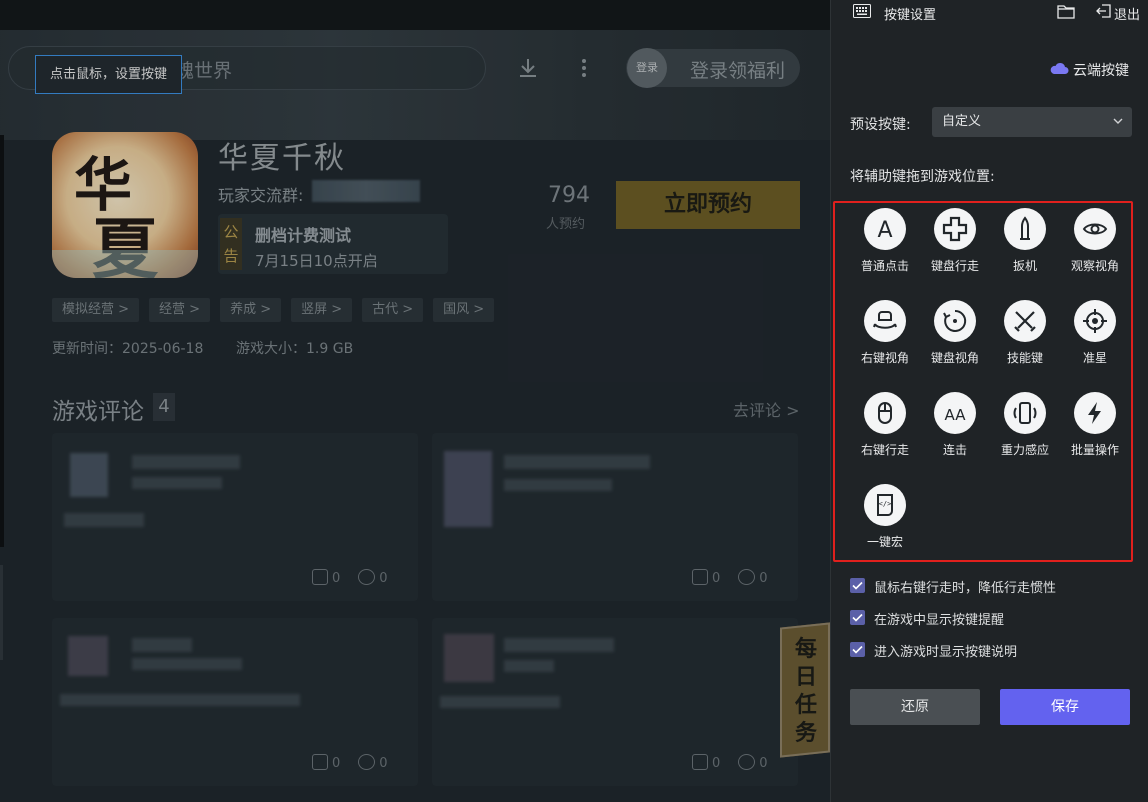 This screenshot has height=802, width=1148. Describe the element at coordinates (1032, 122) in the screenshot. I see `preset-select: 自定义` at that location.